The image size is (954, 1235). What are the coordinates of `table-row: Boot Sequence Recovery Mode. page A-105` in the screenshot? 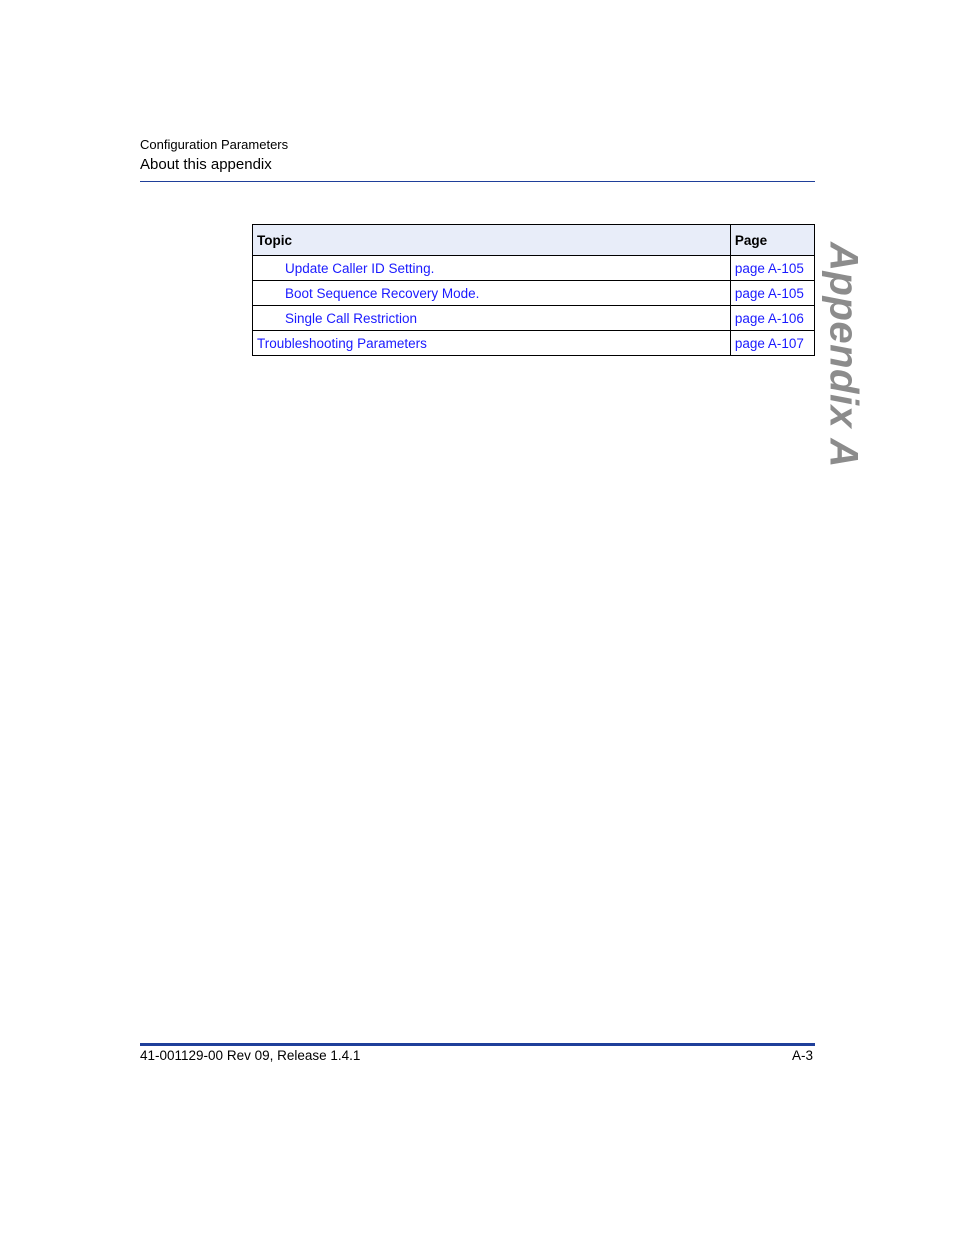 It's located at (534, 293).